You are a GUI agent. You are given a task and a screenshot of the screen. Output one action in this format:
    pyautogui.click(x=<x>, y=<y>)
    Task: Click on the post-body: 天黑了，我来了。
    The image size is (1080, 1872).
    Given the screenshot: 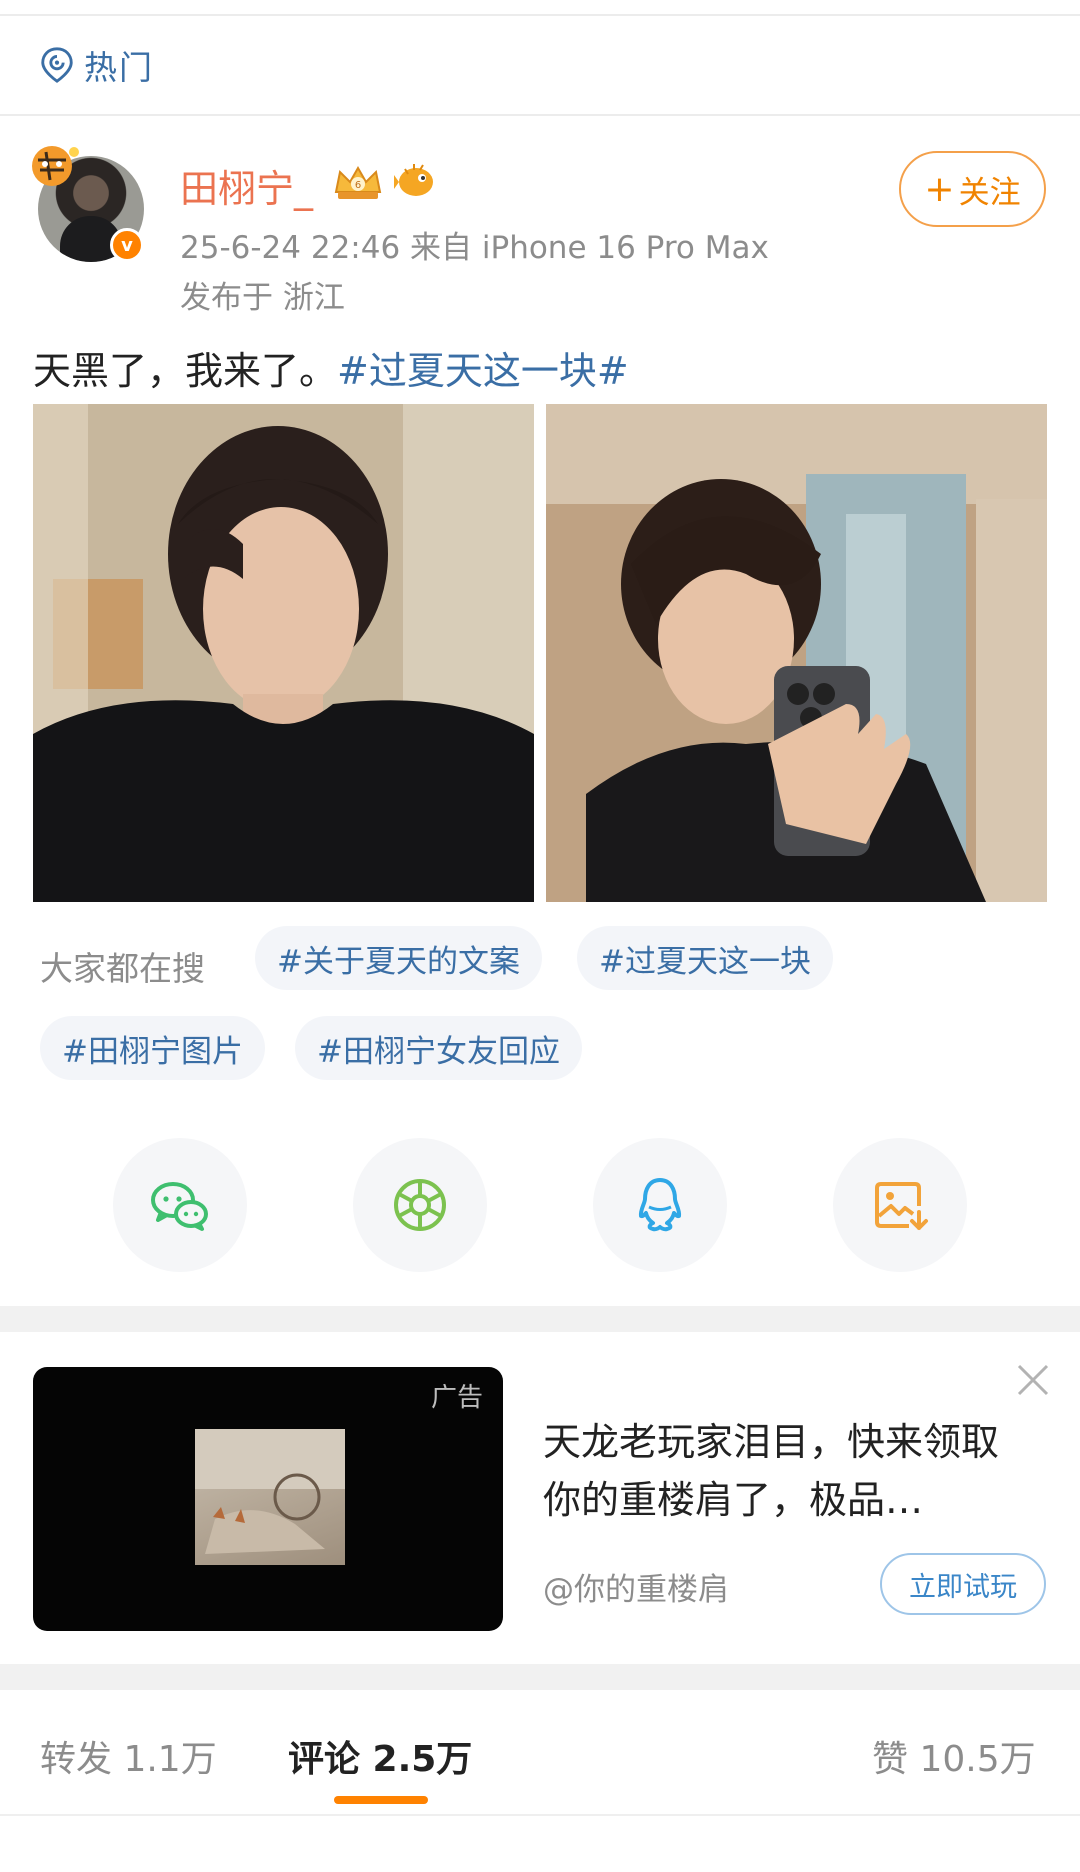 What is the action you would take?
    pyautogui.click(x=185, y=371)
    